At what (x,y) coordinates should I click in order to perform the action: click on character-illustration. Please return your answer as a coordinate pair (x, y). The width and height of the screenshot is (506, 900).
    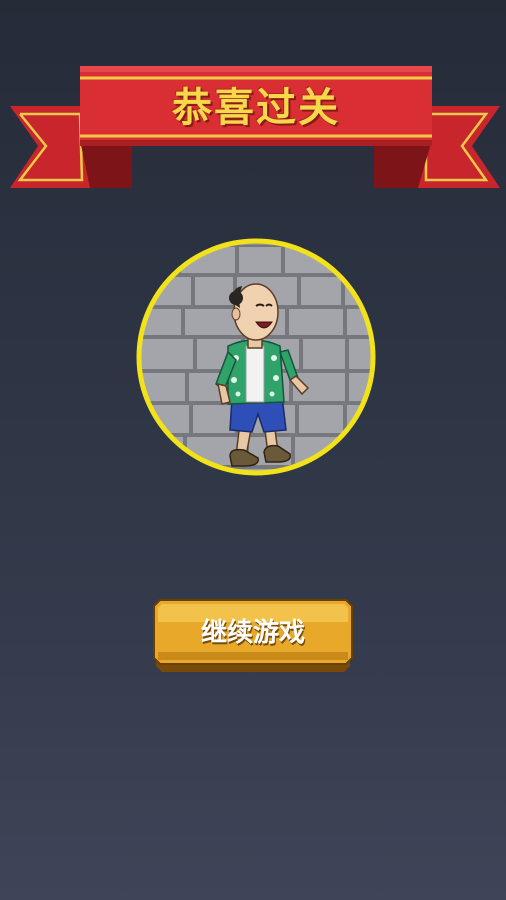
    Looking at the image, I should click on (256, 357).